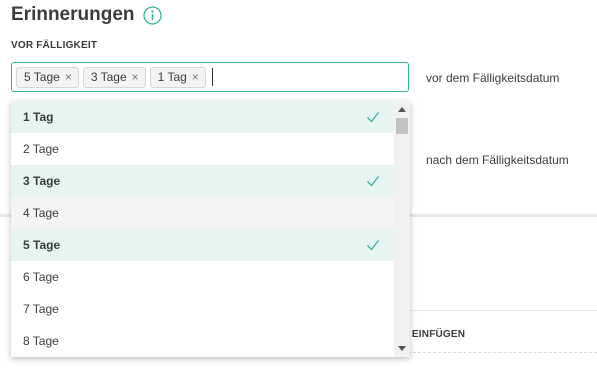 This screenshot has height=377, width=597. Describe the element at coordinates (497, 352) in the screenshot. I see `background-dashed-line` at that location.